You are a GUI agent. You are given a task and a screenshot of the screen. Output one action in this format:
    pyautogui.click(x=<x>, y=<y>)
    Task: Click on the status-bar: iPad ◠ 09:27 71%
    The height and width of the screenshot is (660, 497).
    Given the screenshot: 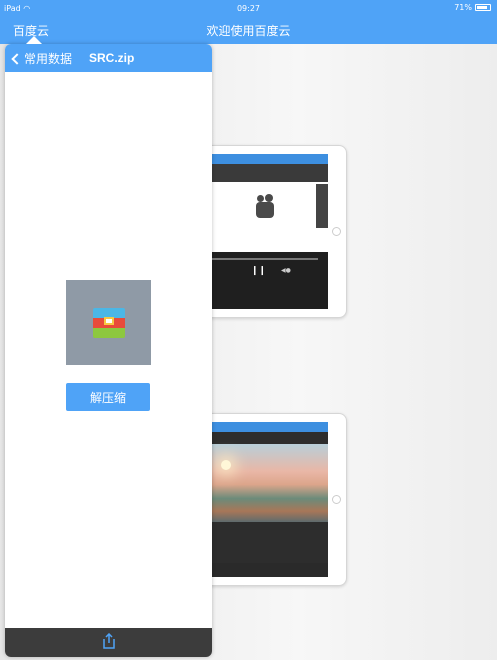 What is the action you would take?
    pyautogui.click(x=248, y=8)
    